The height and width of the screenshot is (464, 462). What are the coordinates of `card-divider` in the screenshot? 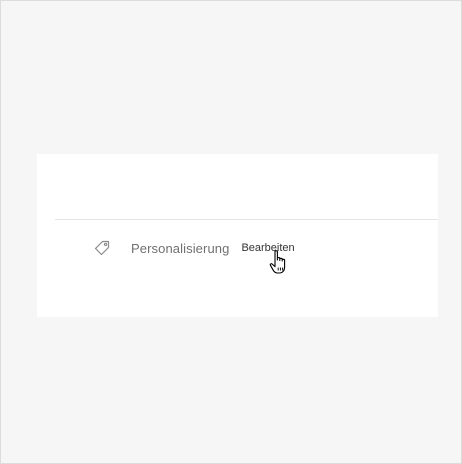 It's located at (246, 219).